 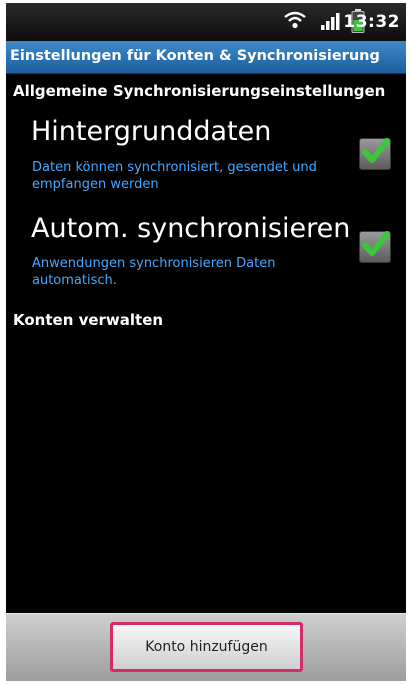 I want to click on add-account-button: Konto hinzufügen, so click(x=206, y=647).